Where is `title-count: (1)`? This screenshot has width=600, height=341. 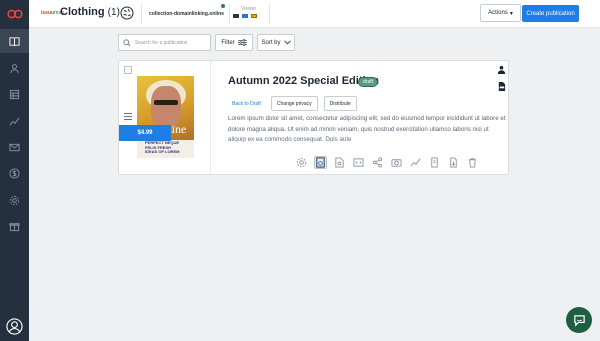
title-count: (1) is located at coordinates (113, 12).